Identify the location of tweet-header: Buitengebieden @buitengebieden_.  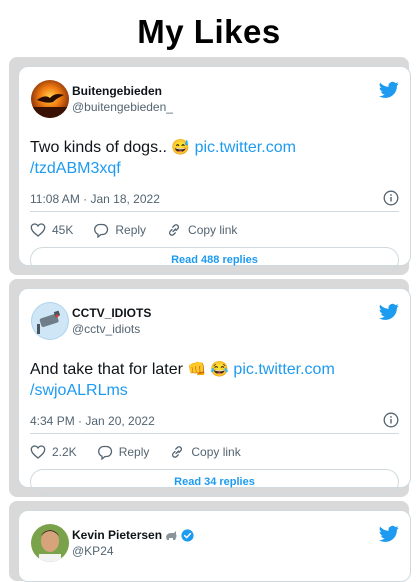
(214, 93).